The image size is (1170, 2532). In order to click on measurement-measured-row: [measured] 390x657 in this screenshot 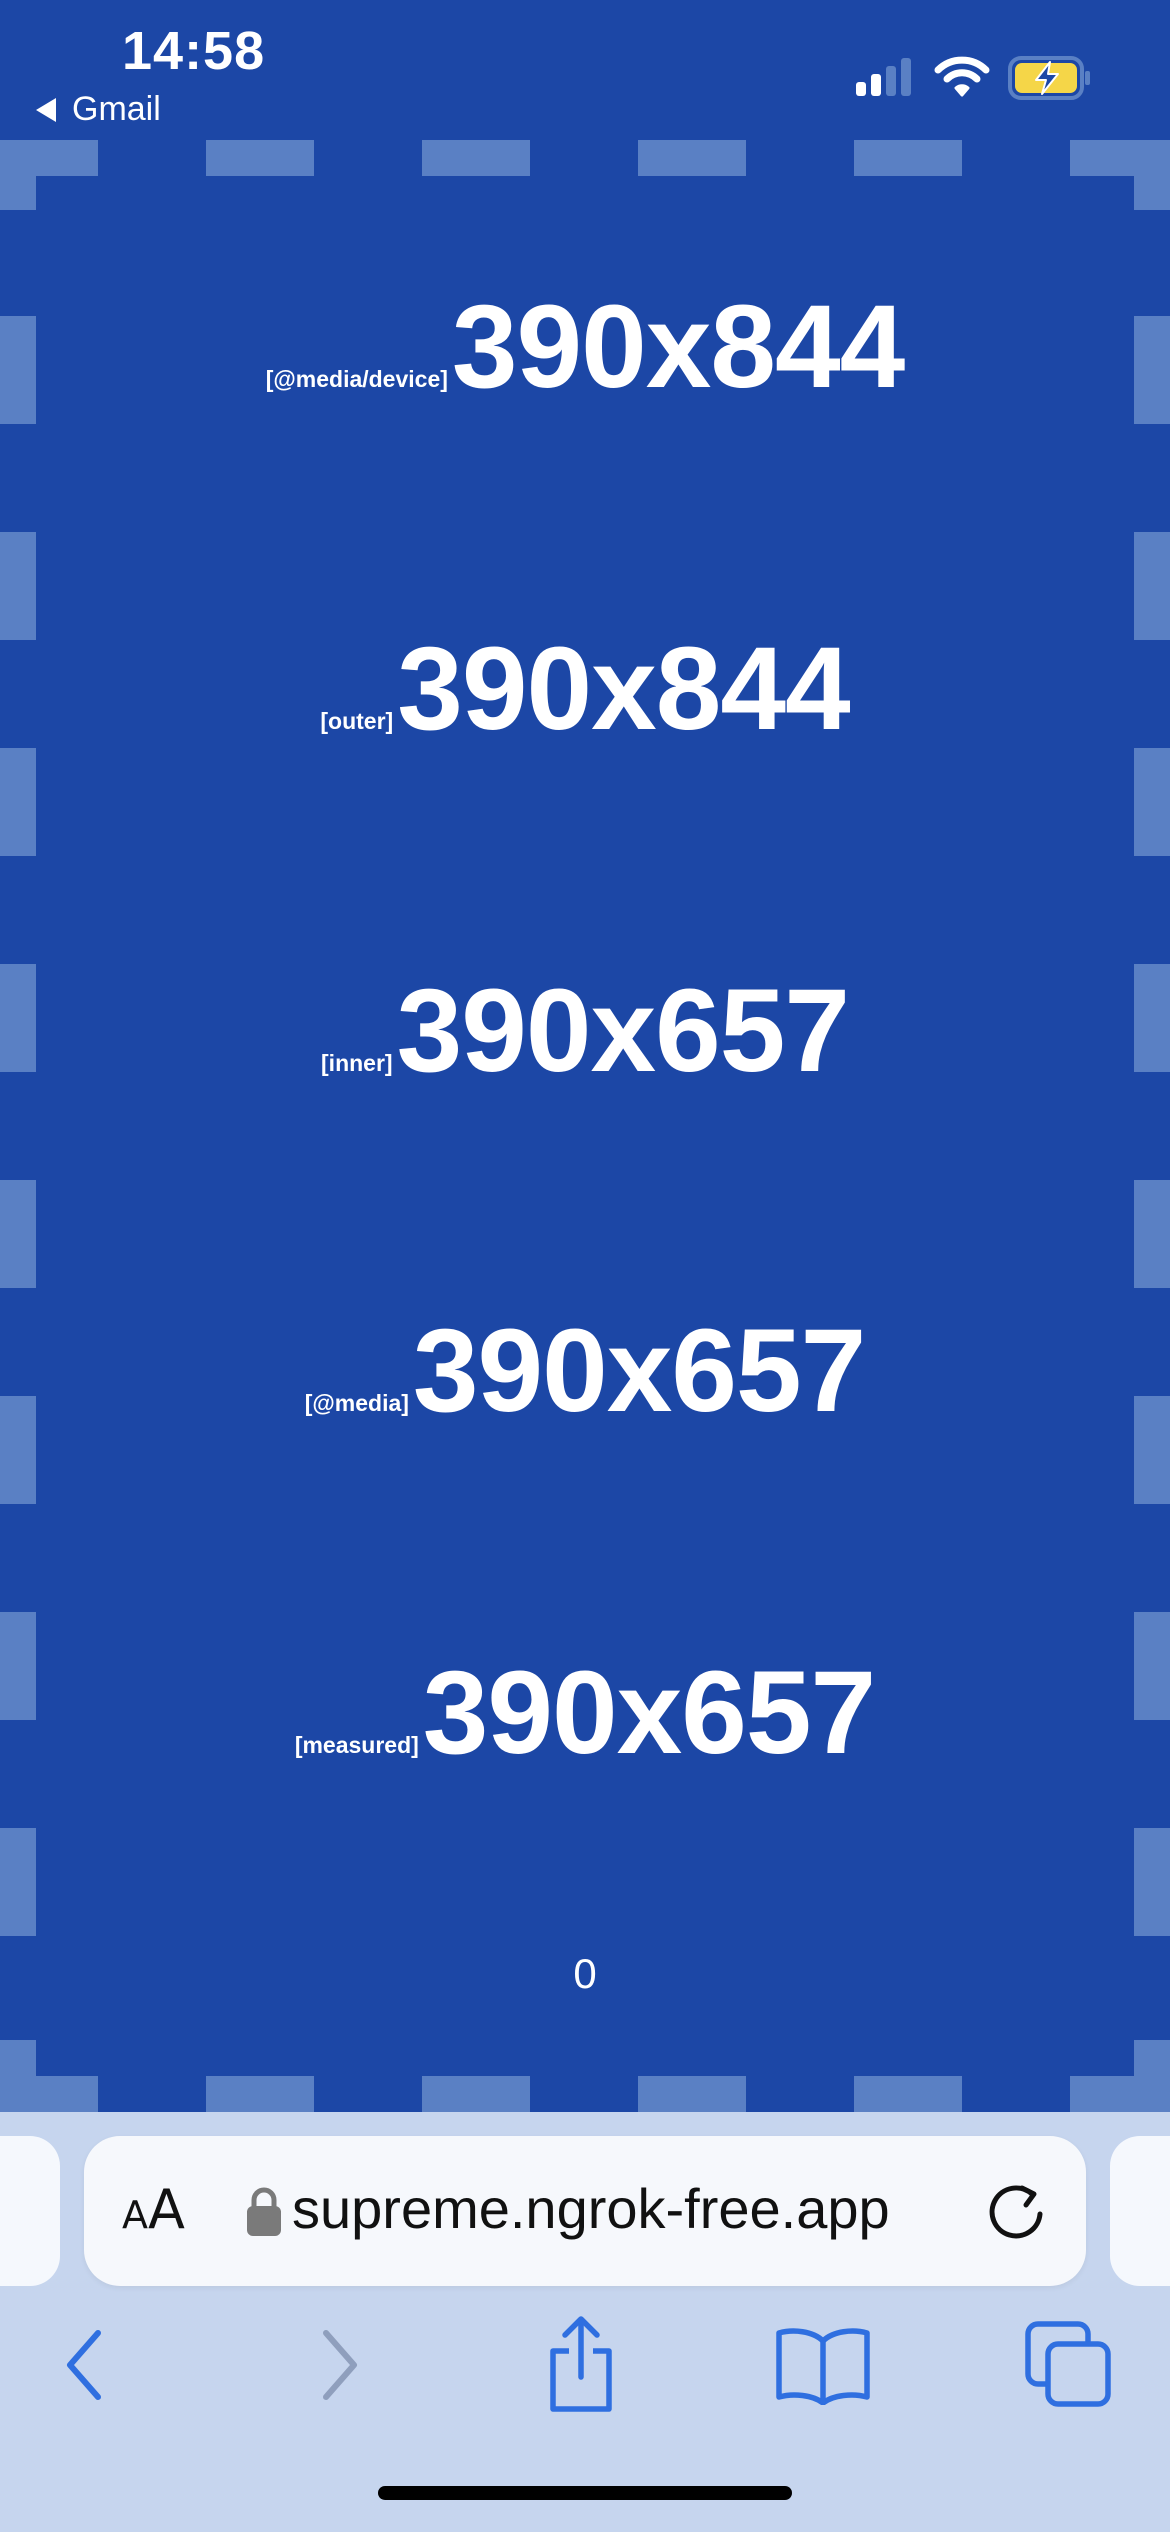, I will do `click(585, 1713)`.